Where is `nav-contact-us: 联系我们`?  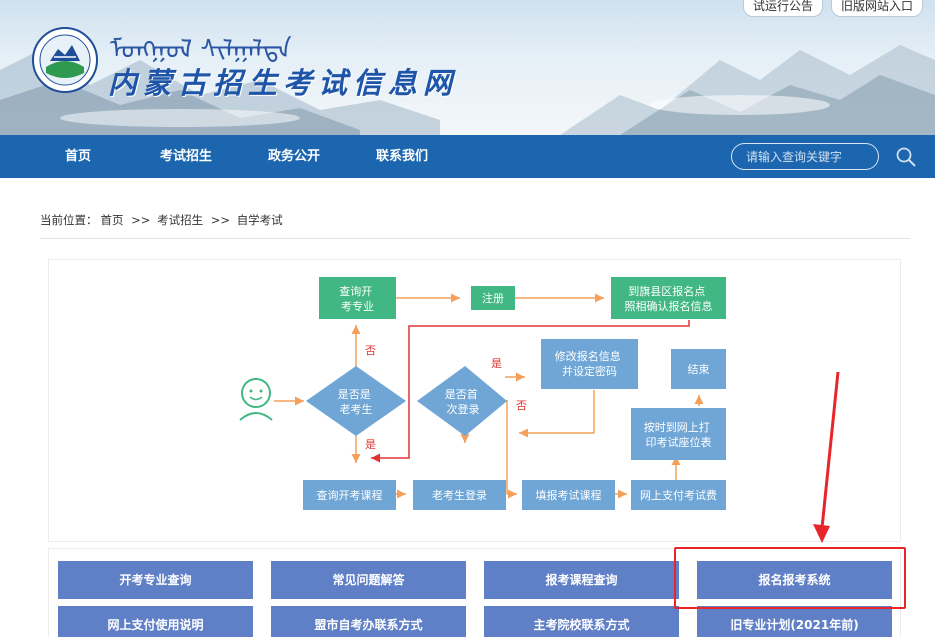 nav-contact-us: 联系我们 is located at coordinates (402, 156).